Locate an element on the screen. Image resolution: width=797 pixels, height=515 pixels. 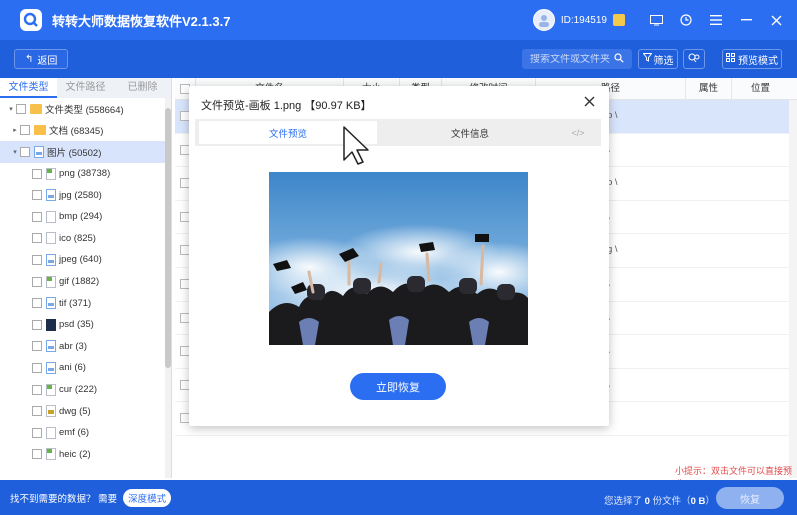
sidebar-tabs: 文件类型 文件路径 已删除 is located at coordinates (85, 88).